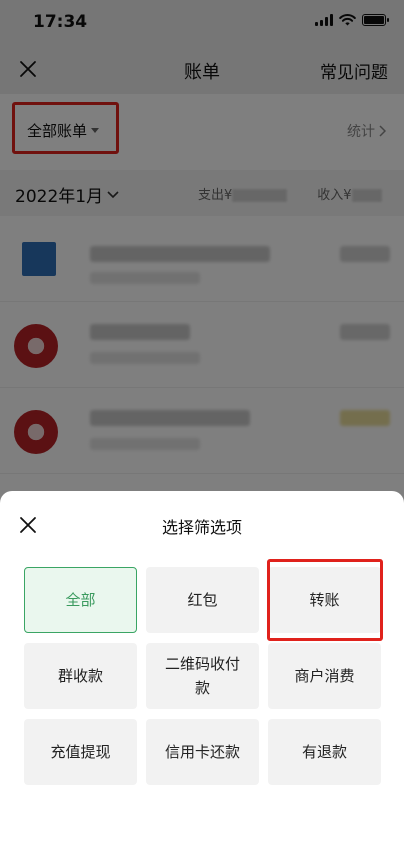 This screenshot has width=404, height=863. I want to click on option-group-collection: 群收款, so click(80, 676).